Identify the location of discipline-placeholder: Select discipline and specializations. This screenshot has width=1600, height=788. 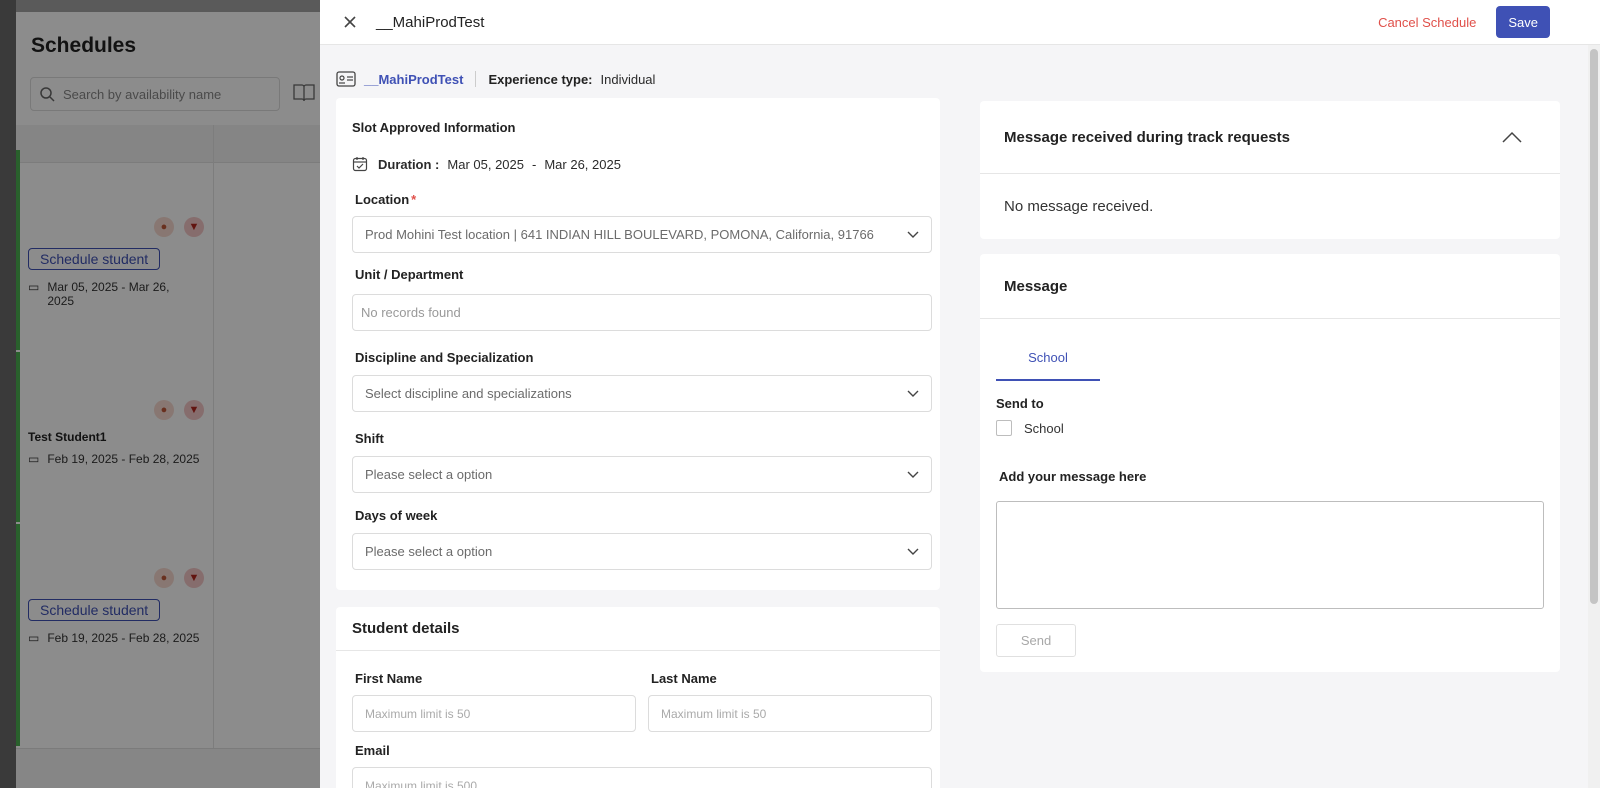
(468, 393).